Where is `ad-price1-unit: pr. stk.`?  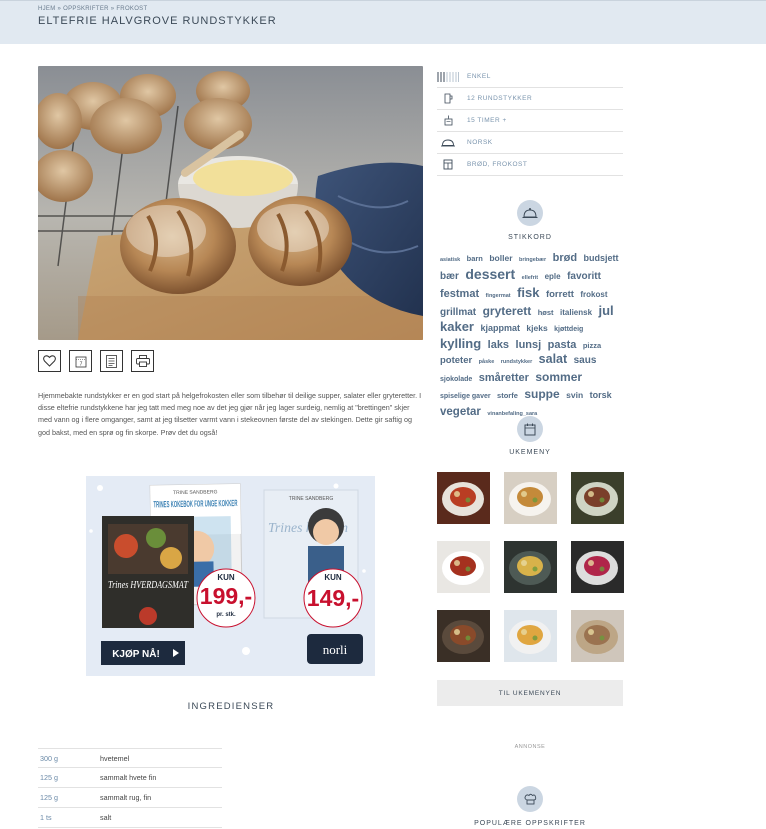 ad-price1-unit: pr. stk. is located at coordinates (226, 615).